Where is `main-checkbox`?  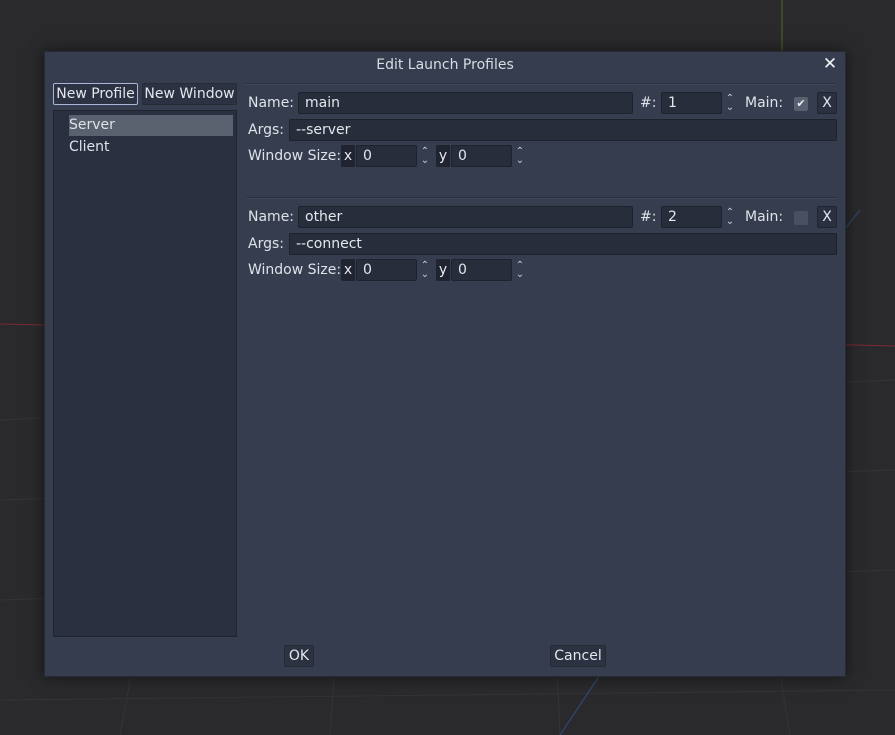 main-checkbox is located at coordinates (801, 218).